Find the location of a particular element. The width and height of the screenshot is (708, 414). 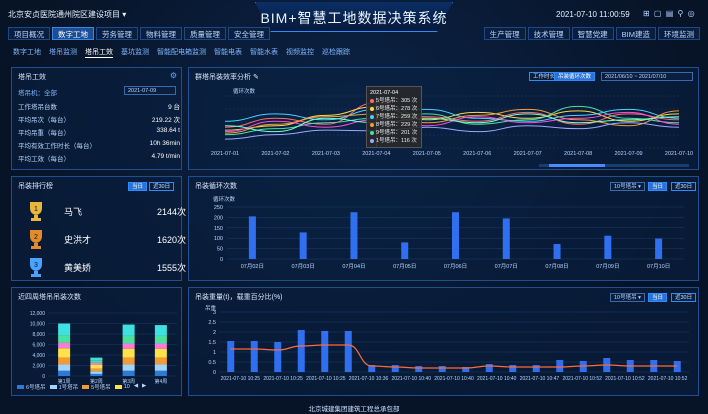

legend-label: 10 is located at coordinates (126, 387).